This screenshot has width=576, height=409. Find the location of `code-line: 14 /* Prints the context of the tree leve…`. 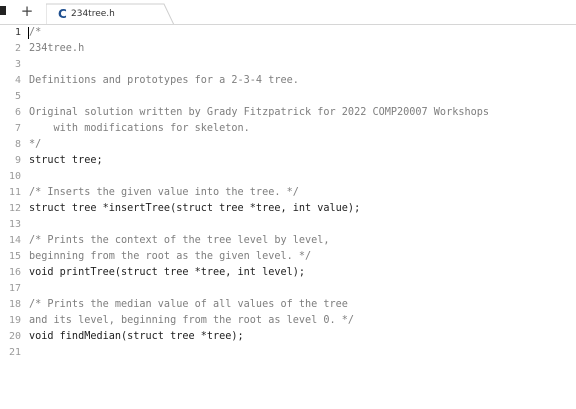

code-line: 14 /* Prints the context of the tree leve… is located at coordinates (288, 241).